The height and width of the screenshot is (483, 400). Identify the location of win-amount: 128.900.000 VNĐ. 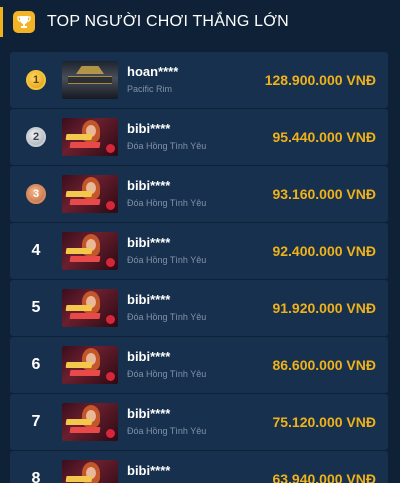
(320, 80).